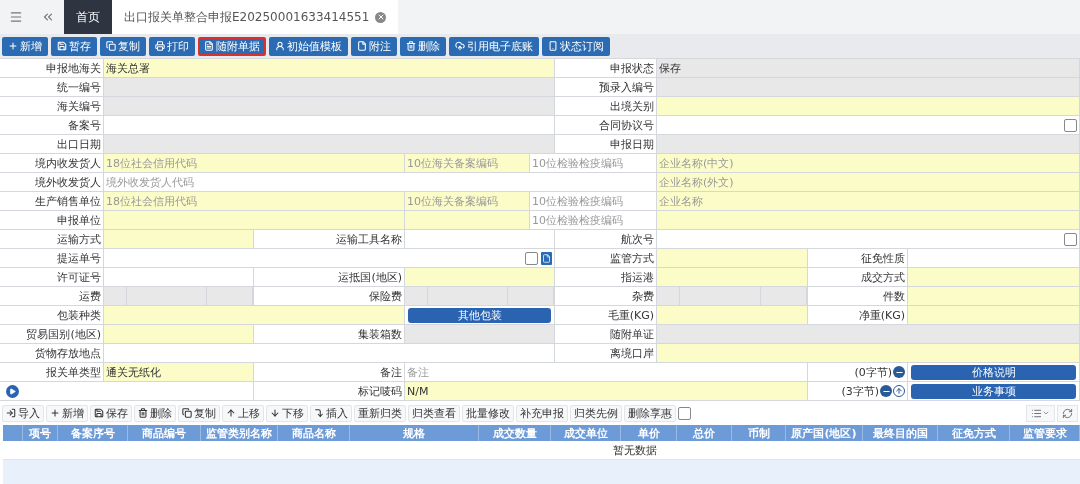  What do you see at coordinates (632, 353) in the screenshot?
I see `field-label: 离境口岸` at bounding box center [632, 353].